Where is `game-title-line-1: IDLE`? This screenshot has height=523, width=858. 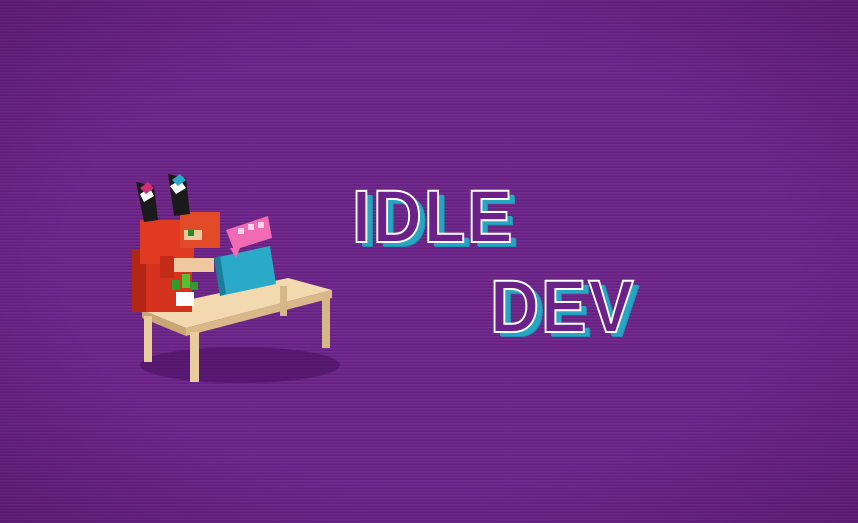 game-title-line-1: IDLE is located at coordinates (433, 216).